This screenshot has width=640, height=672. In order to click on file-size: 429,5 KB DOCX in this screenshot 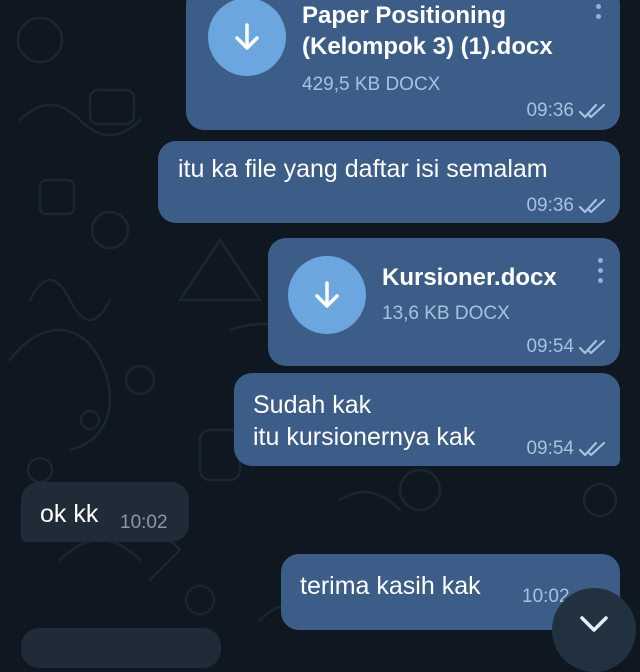, I will do `click(371, 84)`.